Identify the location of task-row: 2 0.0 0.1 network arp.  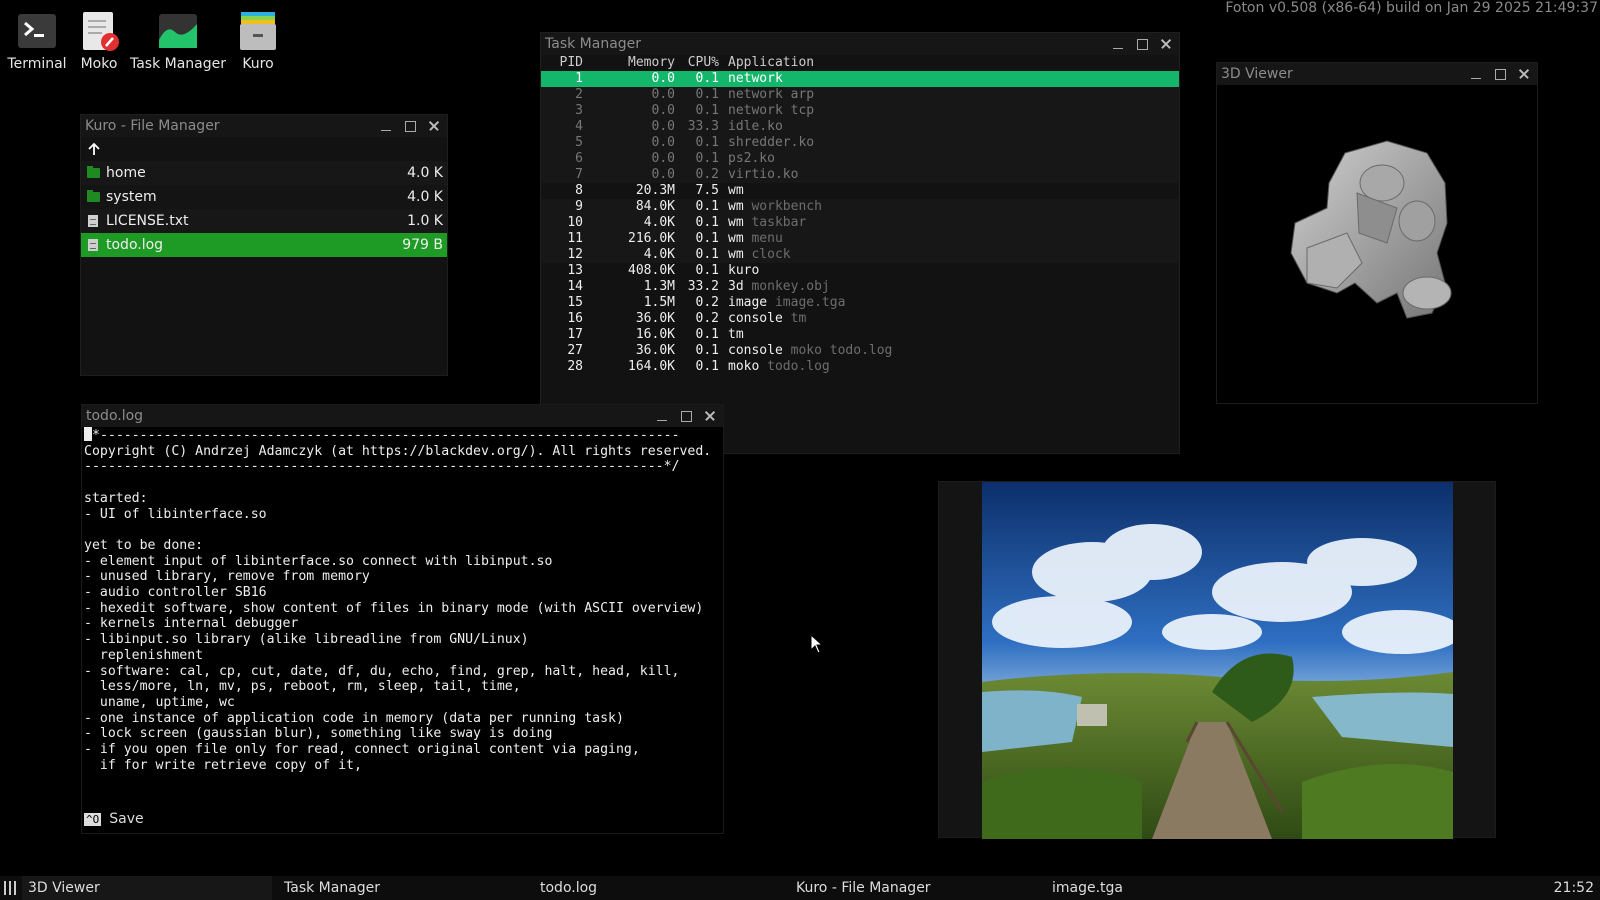
(860, 95).